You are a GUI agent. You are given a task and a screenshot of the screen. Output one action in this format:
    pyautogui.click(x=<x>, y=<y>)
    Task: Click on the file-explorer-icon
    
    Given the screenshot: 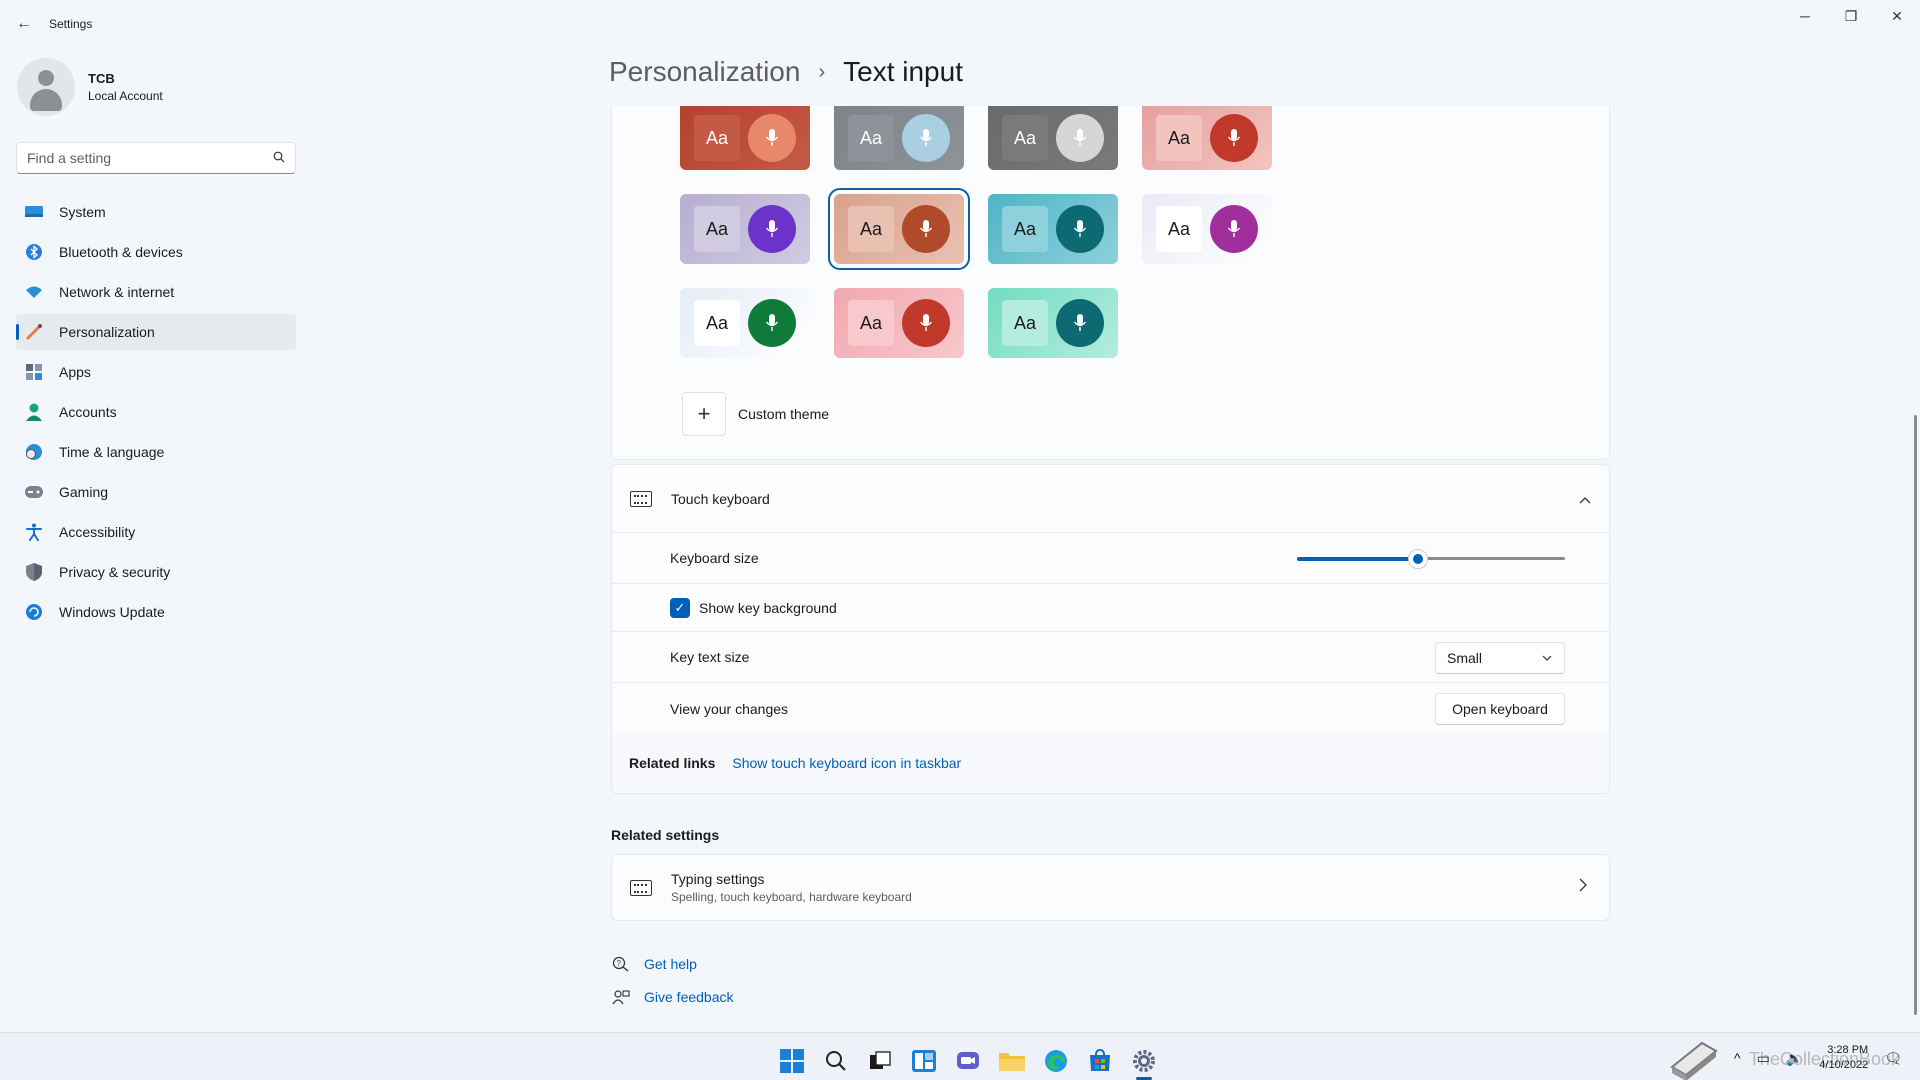 What is the action you would take?
    pyautogui.click(x=1012, y=1060)
    